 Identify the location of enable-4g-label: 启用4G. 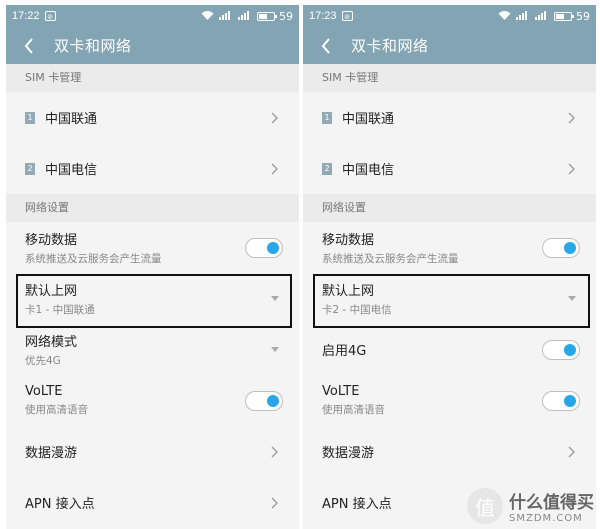
(344, 351).